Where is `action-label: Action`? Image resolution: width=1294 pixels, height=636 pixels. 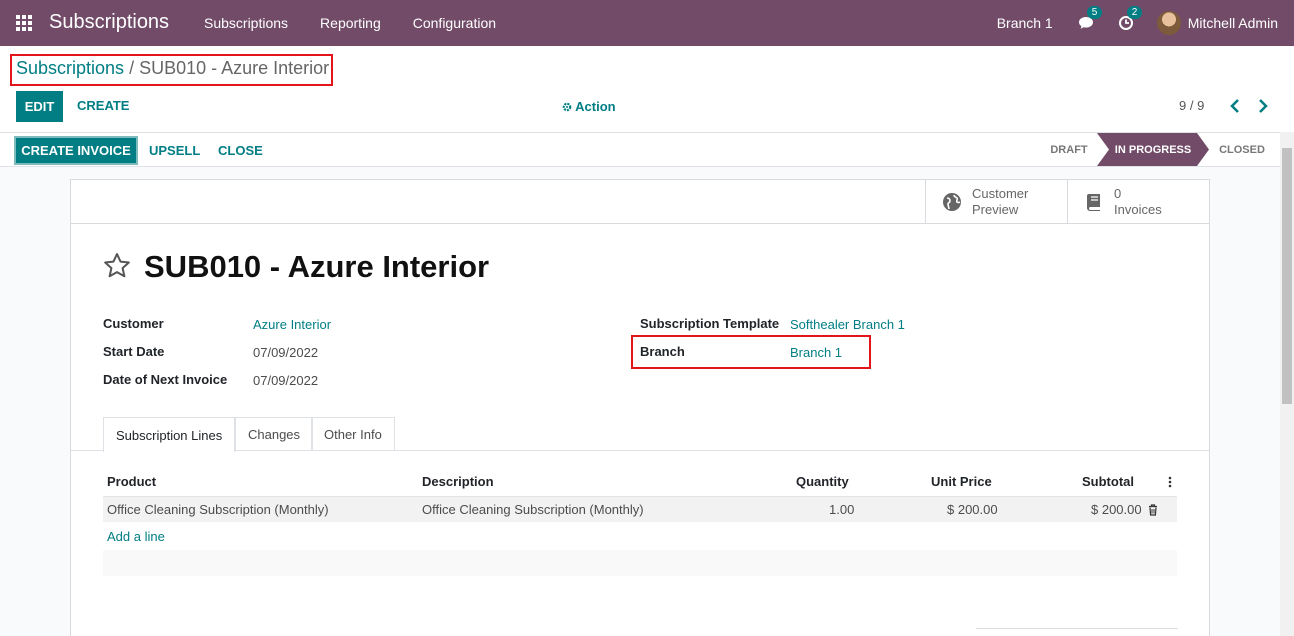 action-label: Action is located at coordinates (595, 106).